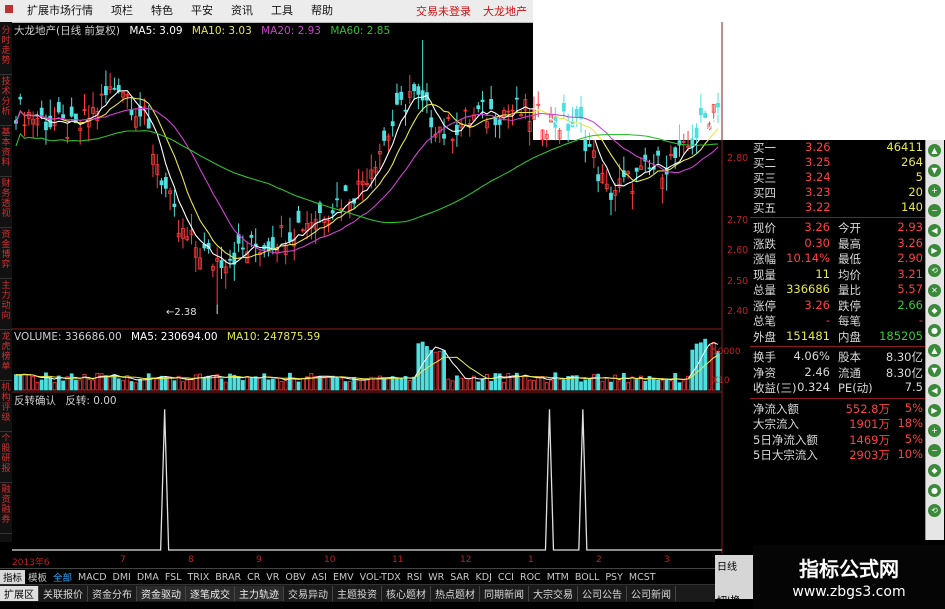  Describe the element at coordinates (357, 593) in the screenshot. I see `group-tab-8: 主题投资` at that location.